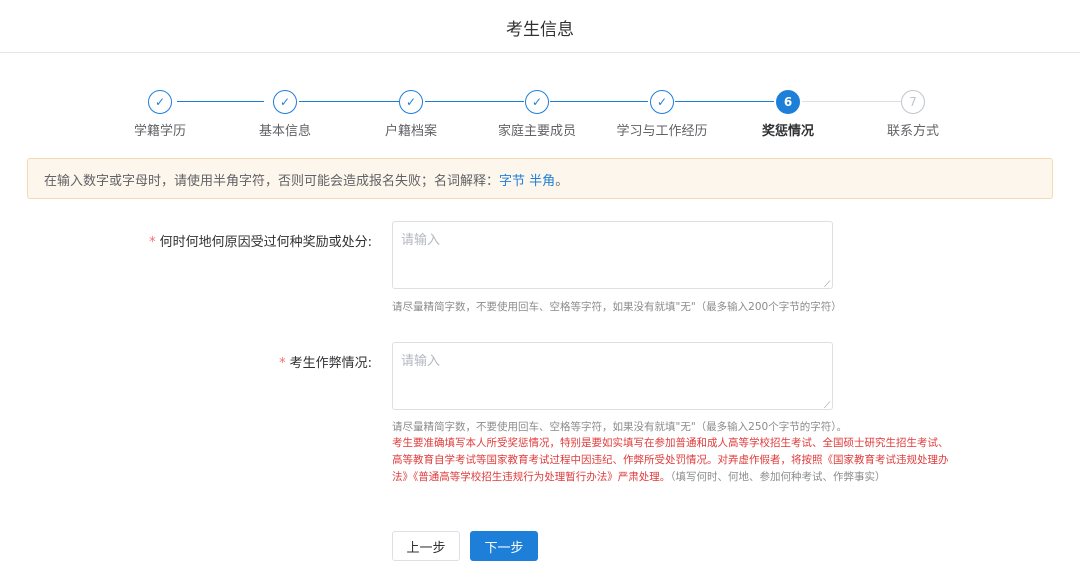 The width and height of the screenshot is (1080, 580). What do you see at coordinates (536, 131) in the screenshot?
I see `step-label: 家庭主要成员` at bounding box center [536, 131].